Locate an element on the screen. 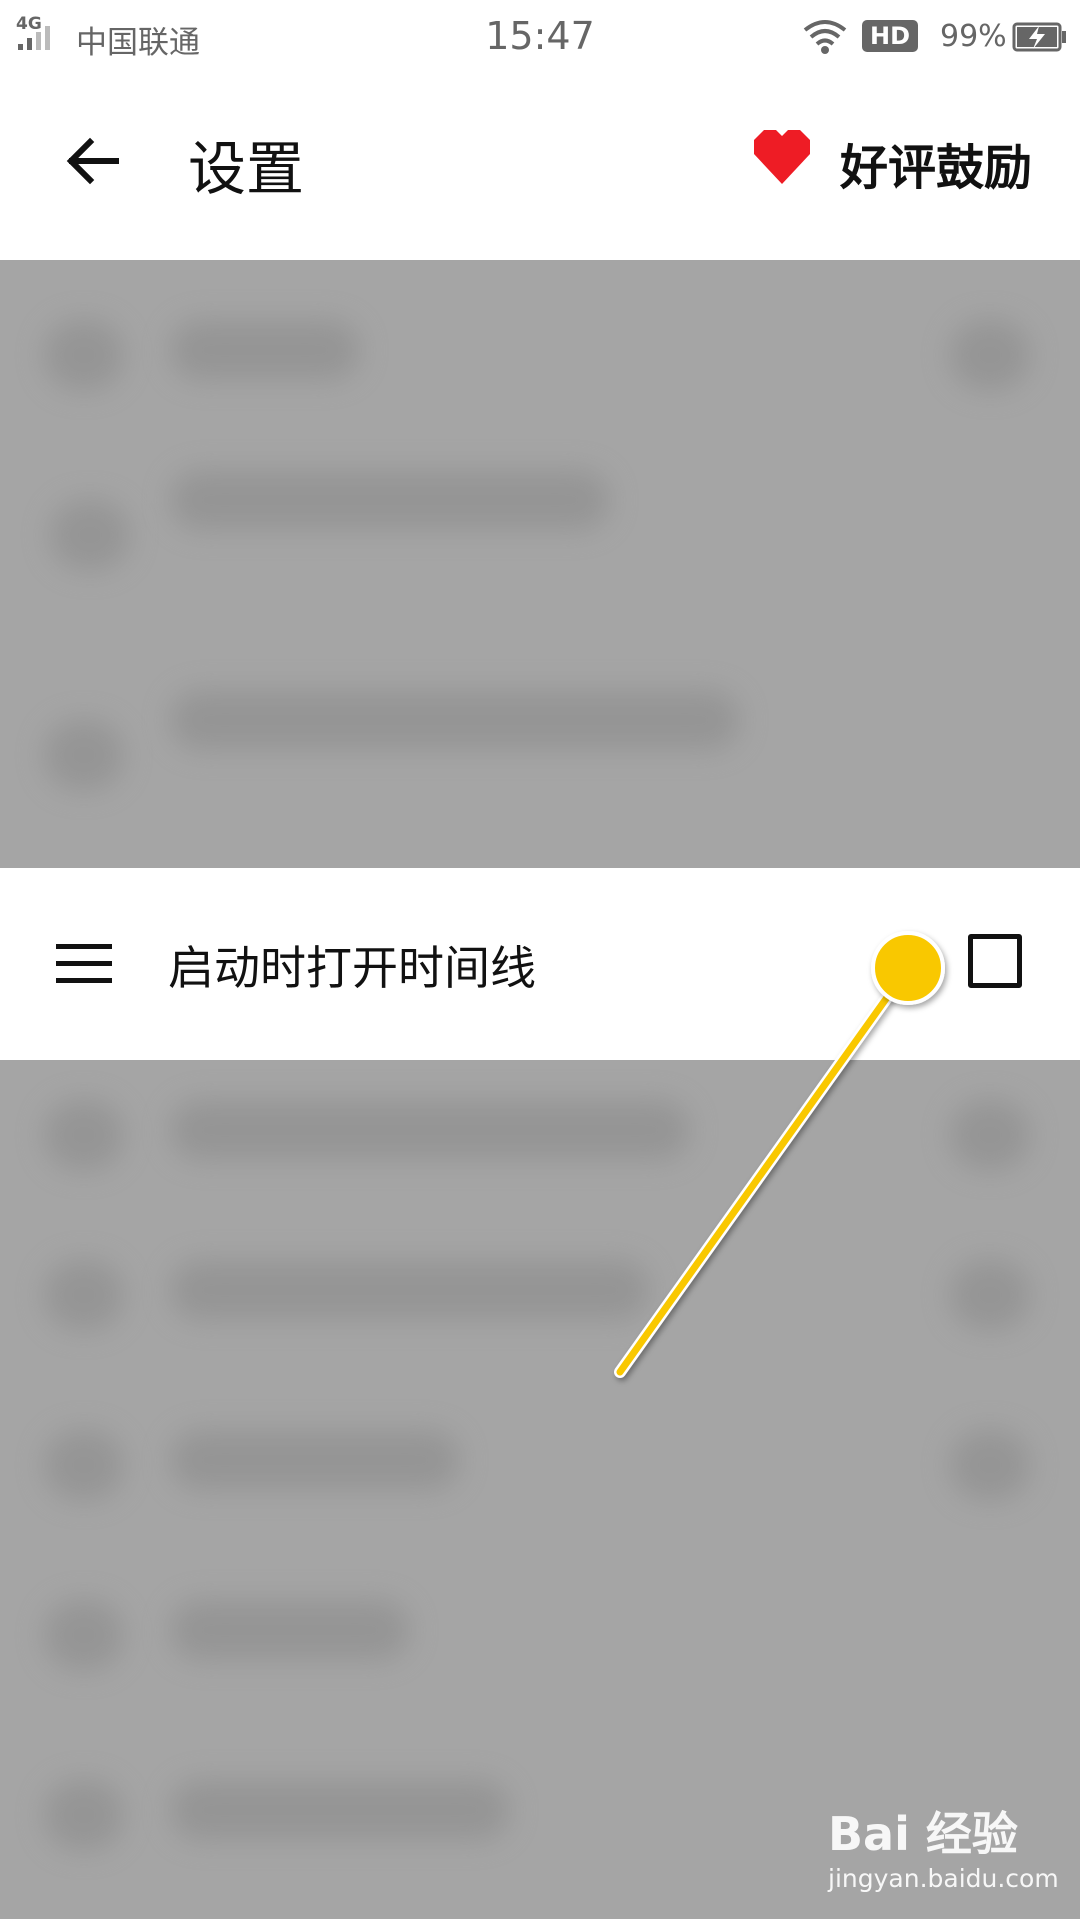 The width and height of the screenshot is (1080, 1919). toolbar: 设置 好评鼓励 is located at coordinates (540, 168).